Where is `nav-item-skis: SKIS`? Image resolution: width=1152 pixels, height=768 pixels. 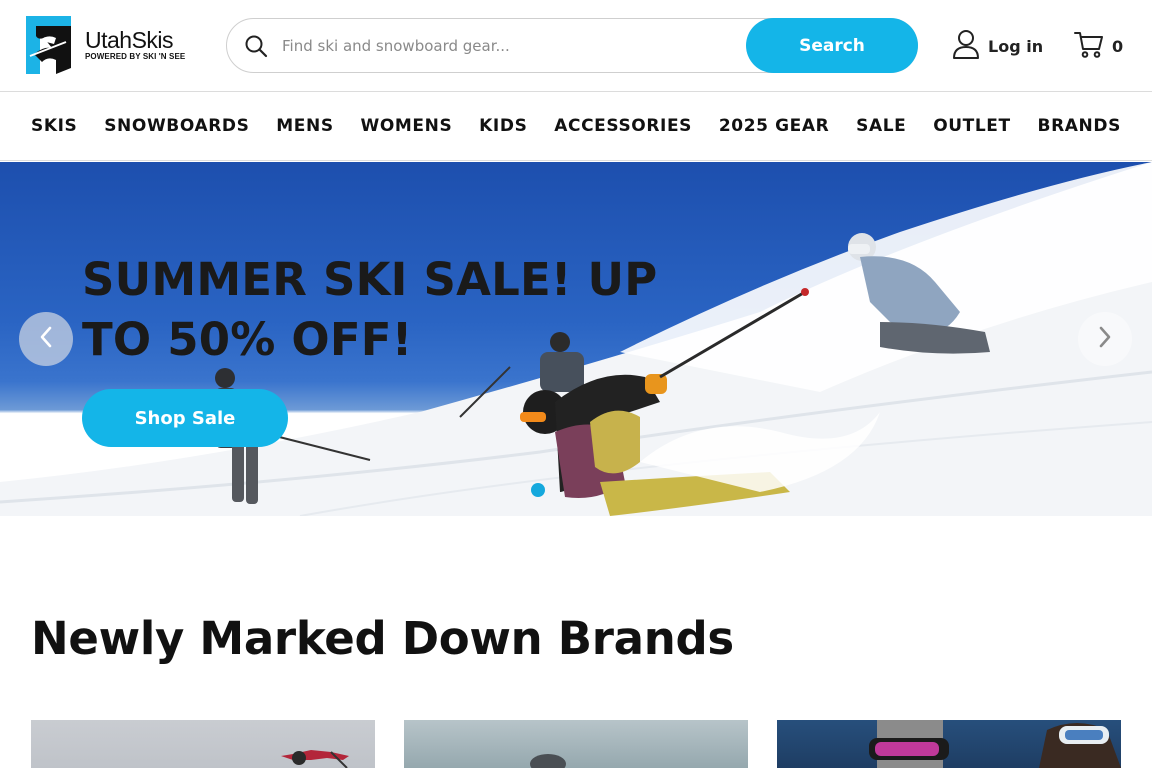 nav-item-skis: SKIS is located at coordinates (54, 126).